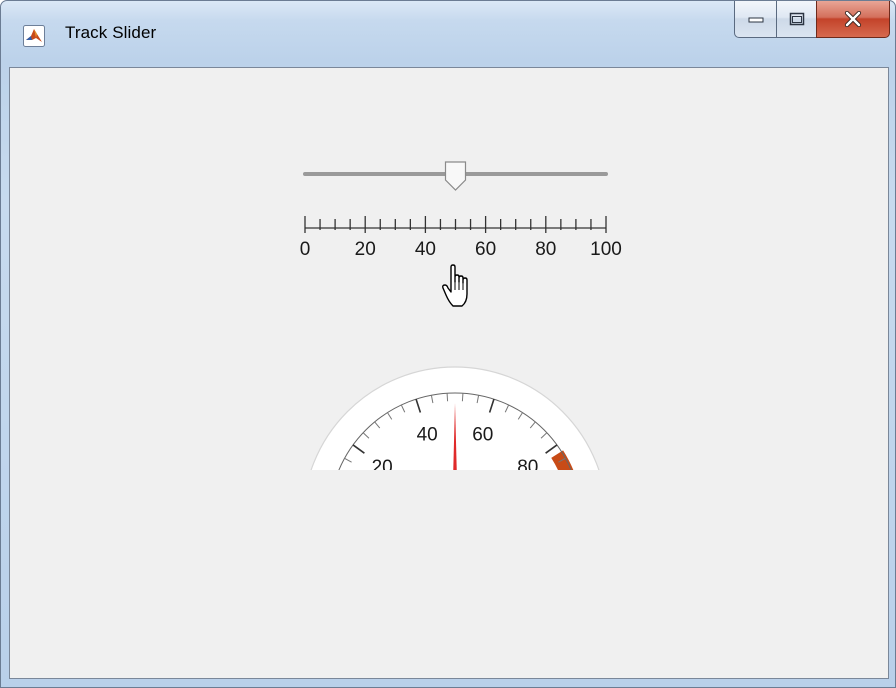 The height and width of the screenshot is (688, 896). I want to click on minimize-icon, so click(755, 20).